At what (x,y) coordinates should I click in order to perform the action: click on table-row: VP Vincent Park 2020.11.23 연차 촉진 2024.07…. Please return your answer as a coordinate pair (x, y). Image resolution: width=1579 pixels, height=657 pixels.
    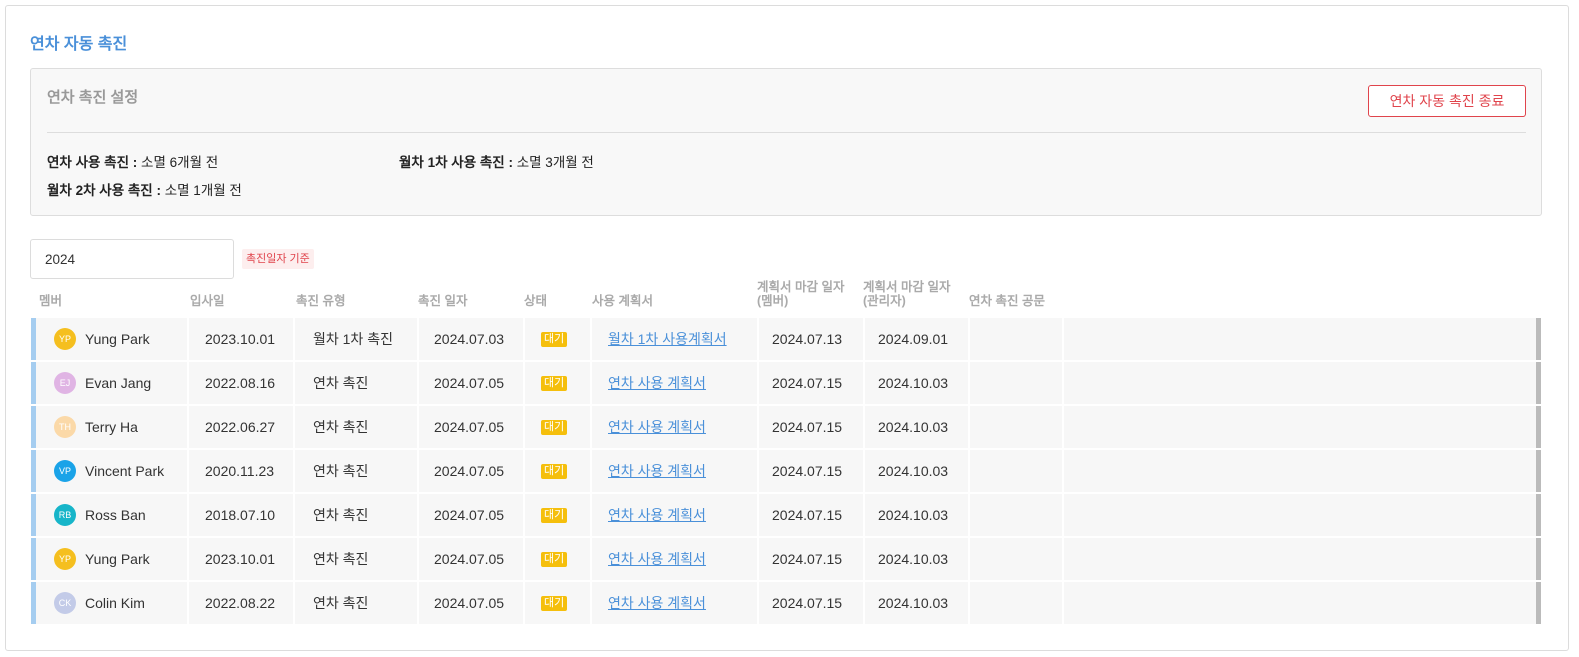
    Looking at the image, I should click on (786, 471).